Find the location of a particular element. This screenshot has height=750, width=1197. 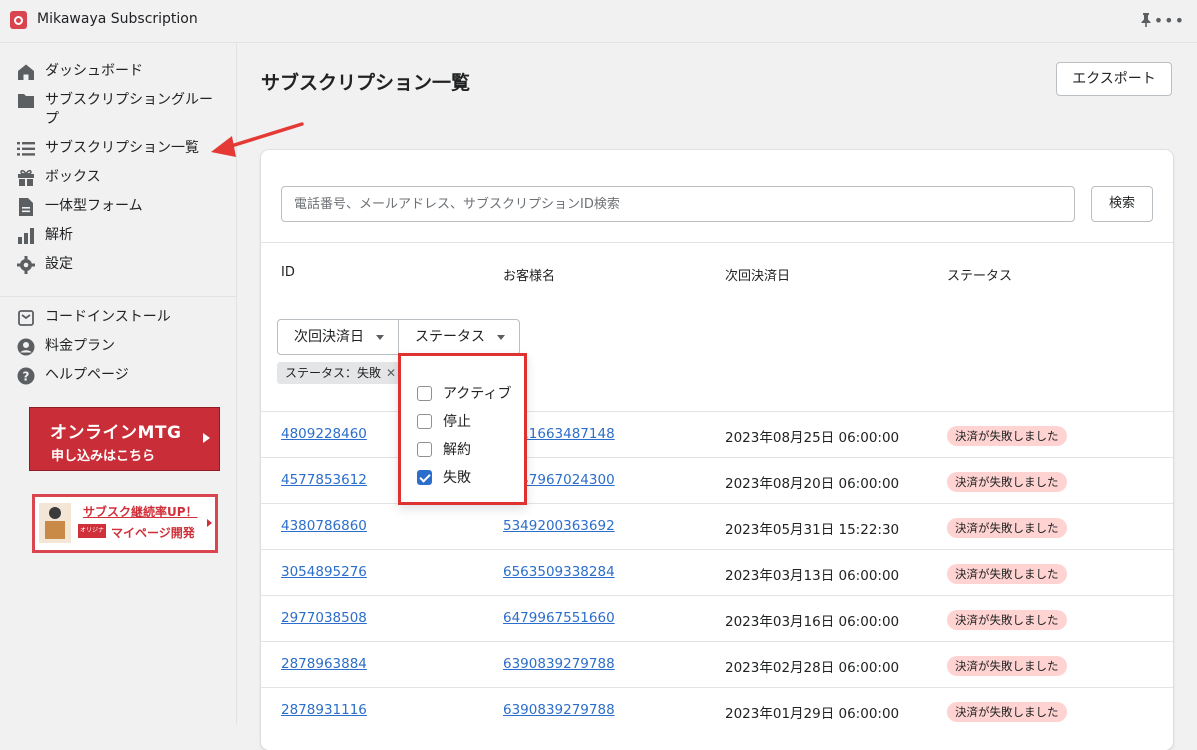

customer-link: 6479967551660 is located at coordinates (559, 618).